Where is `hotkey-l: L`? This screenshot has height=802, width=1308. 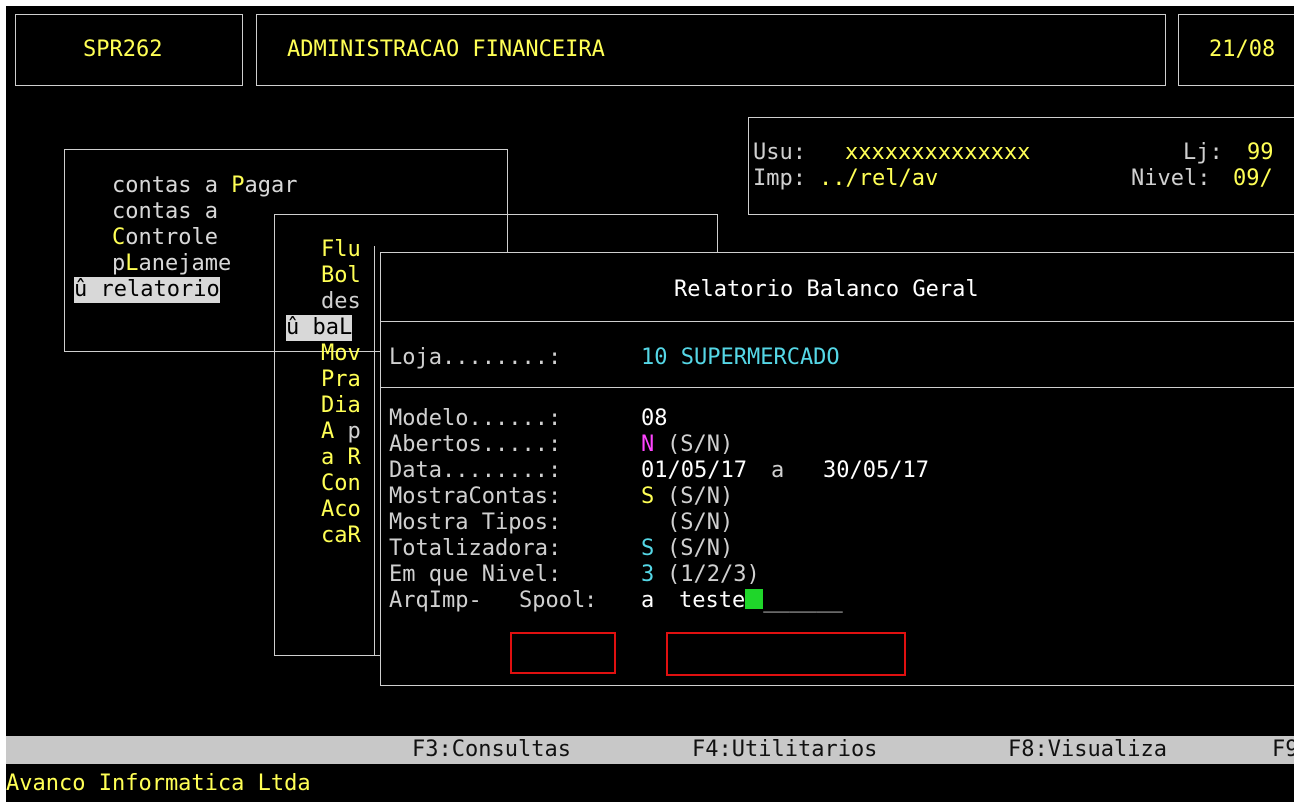 hotkey-l: L is located at coordinates (132, 263).